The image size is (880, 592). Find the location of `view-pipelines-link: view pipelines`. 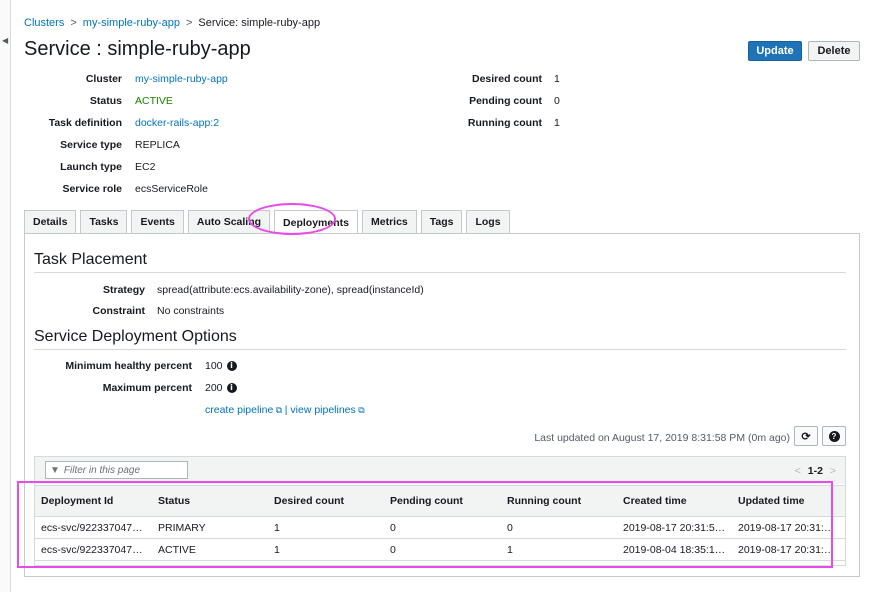

view-pipelines-link: view pipelines is located at coordinates (322, 410).